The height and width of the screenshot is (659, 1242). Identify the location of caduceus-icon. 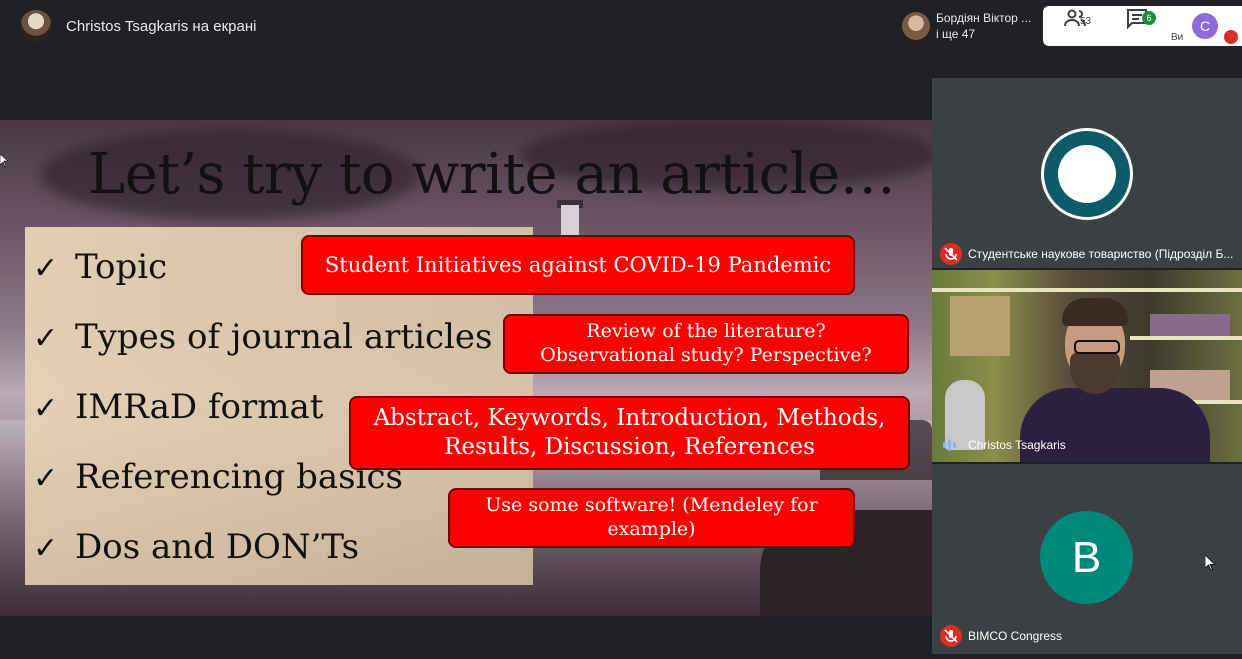
(1087, 174).